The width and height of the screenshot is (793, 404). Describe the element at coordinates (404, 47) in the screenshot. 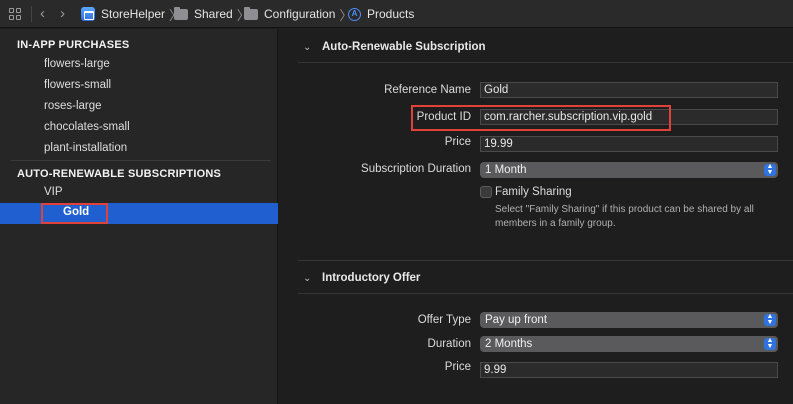

I see `subscription-group-title: Auto-Renewable Subscription` at that location.